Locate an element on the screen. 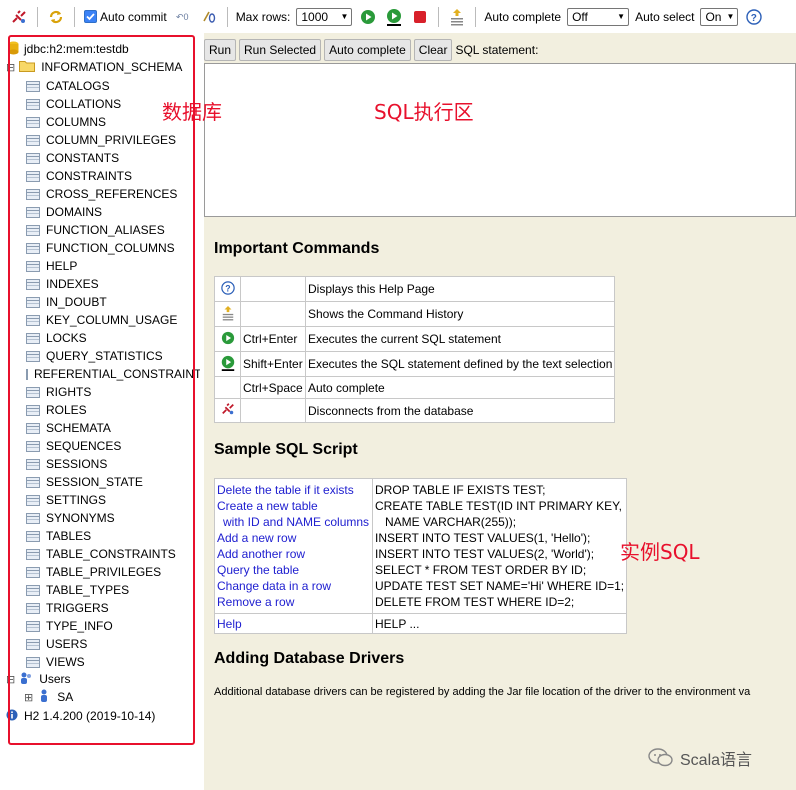  commit-icon is located at coordinates (209, 17).